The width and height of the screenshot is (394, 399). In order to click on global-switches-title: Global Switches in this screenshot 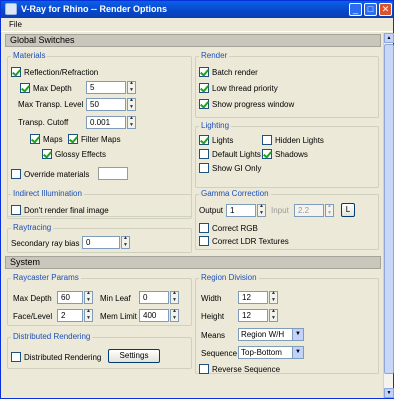, I will do `click(42, 40)`.